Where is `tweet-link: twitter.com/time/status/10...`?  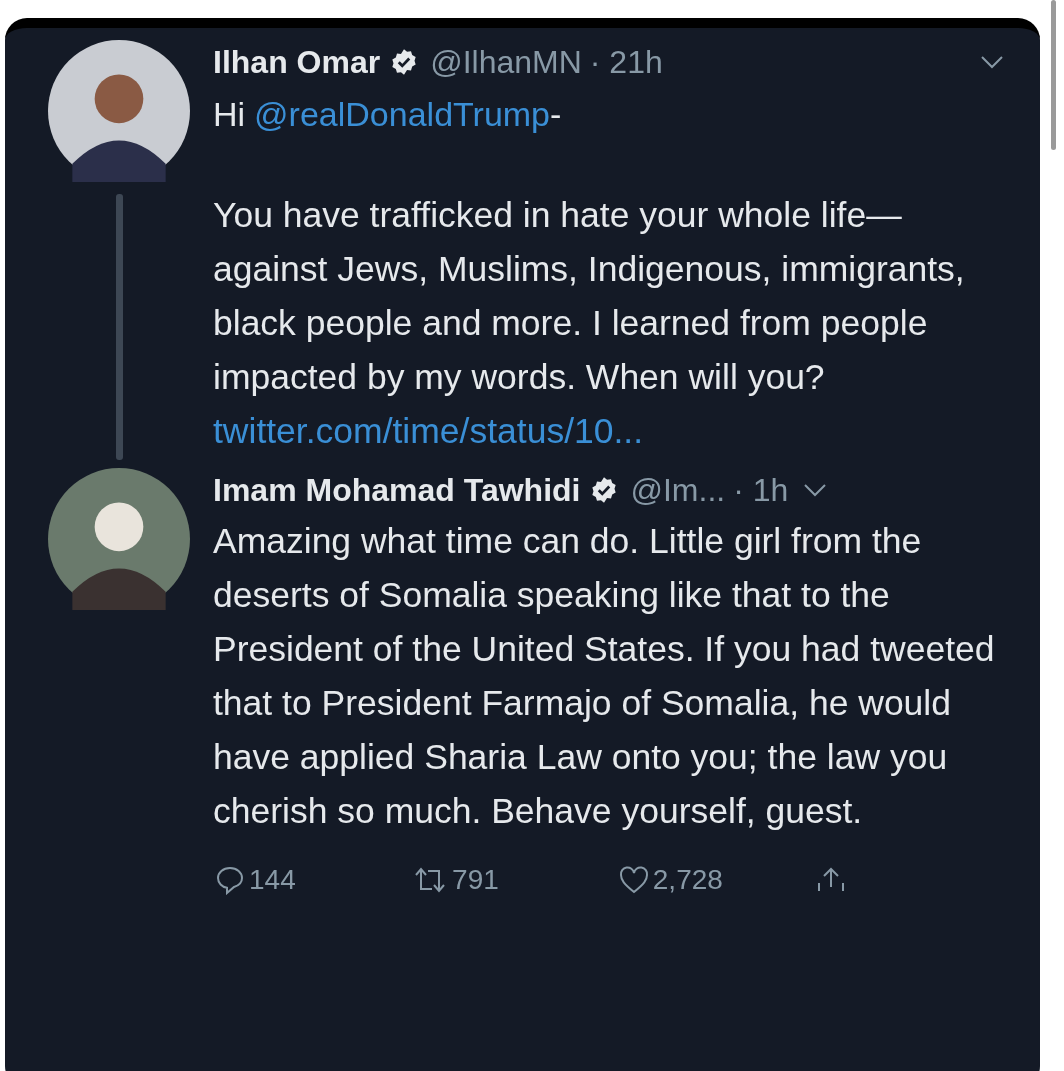
tweet-link: twitter.com/time/status/10... is located at coordinates (428, 431).